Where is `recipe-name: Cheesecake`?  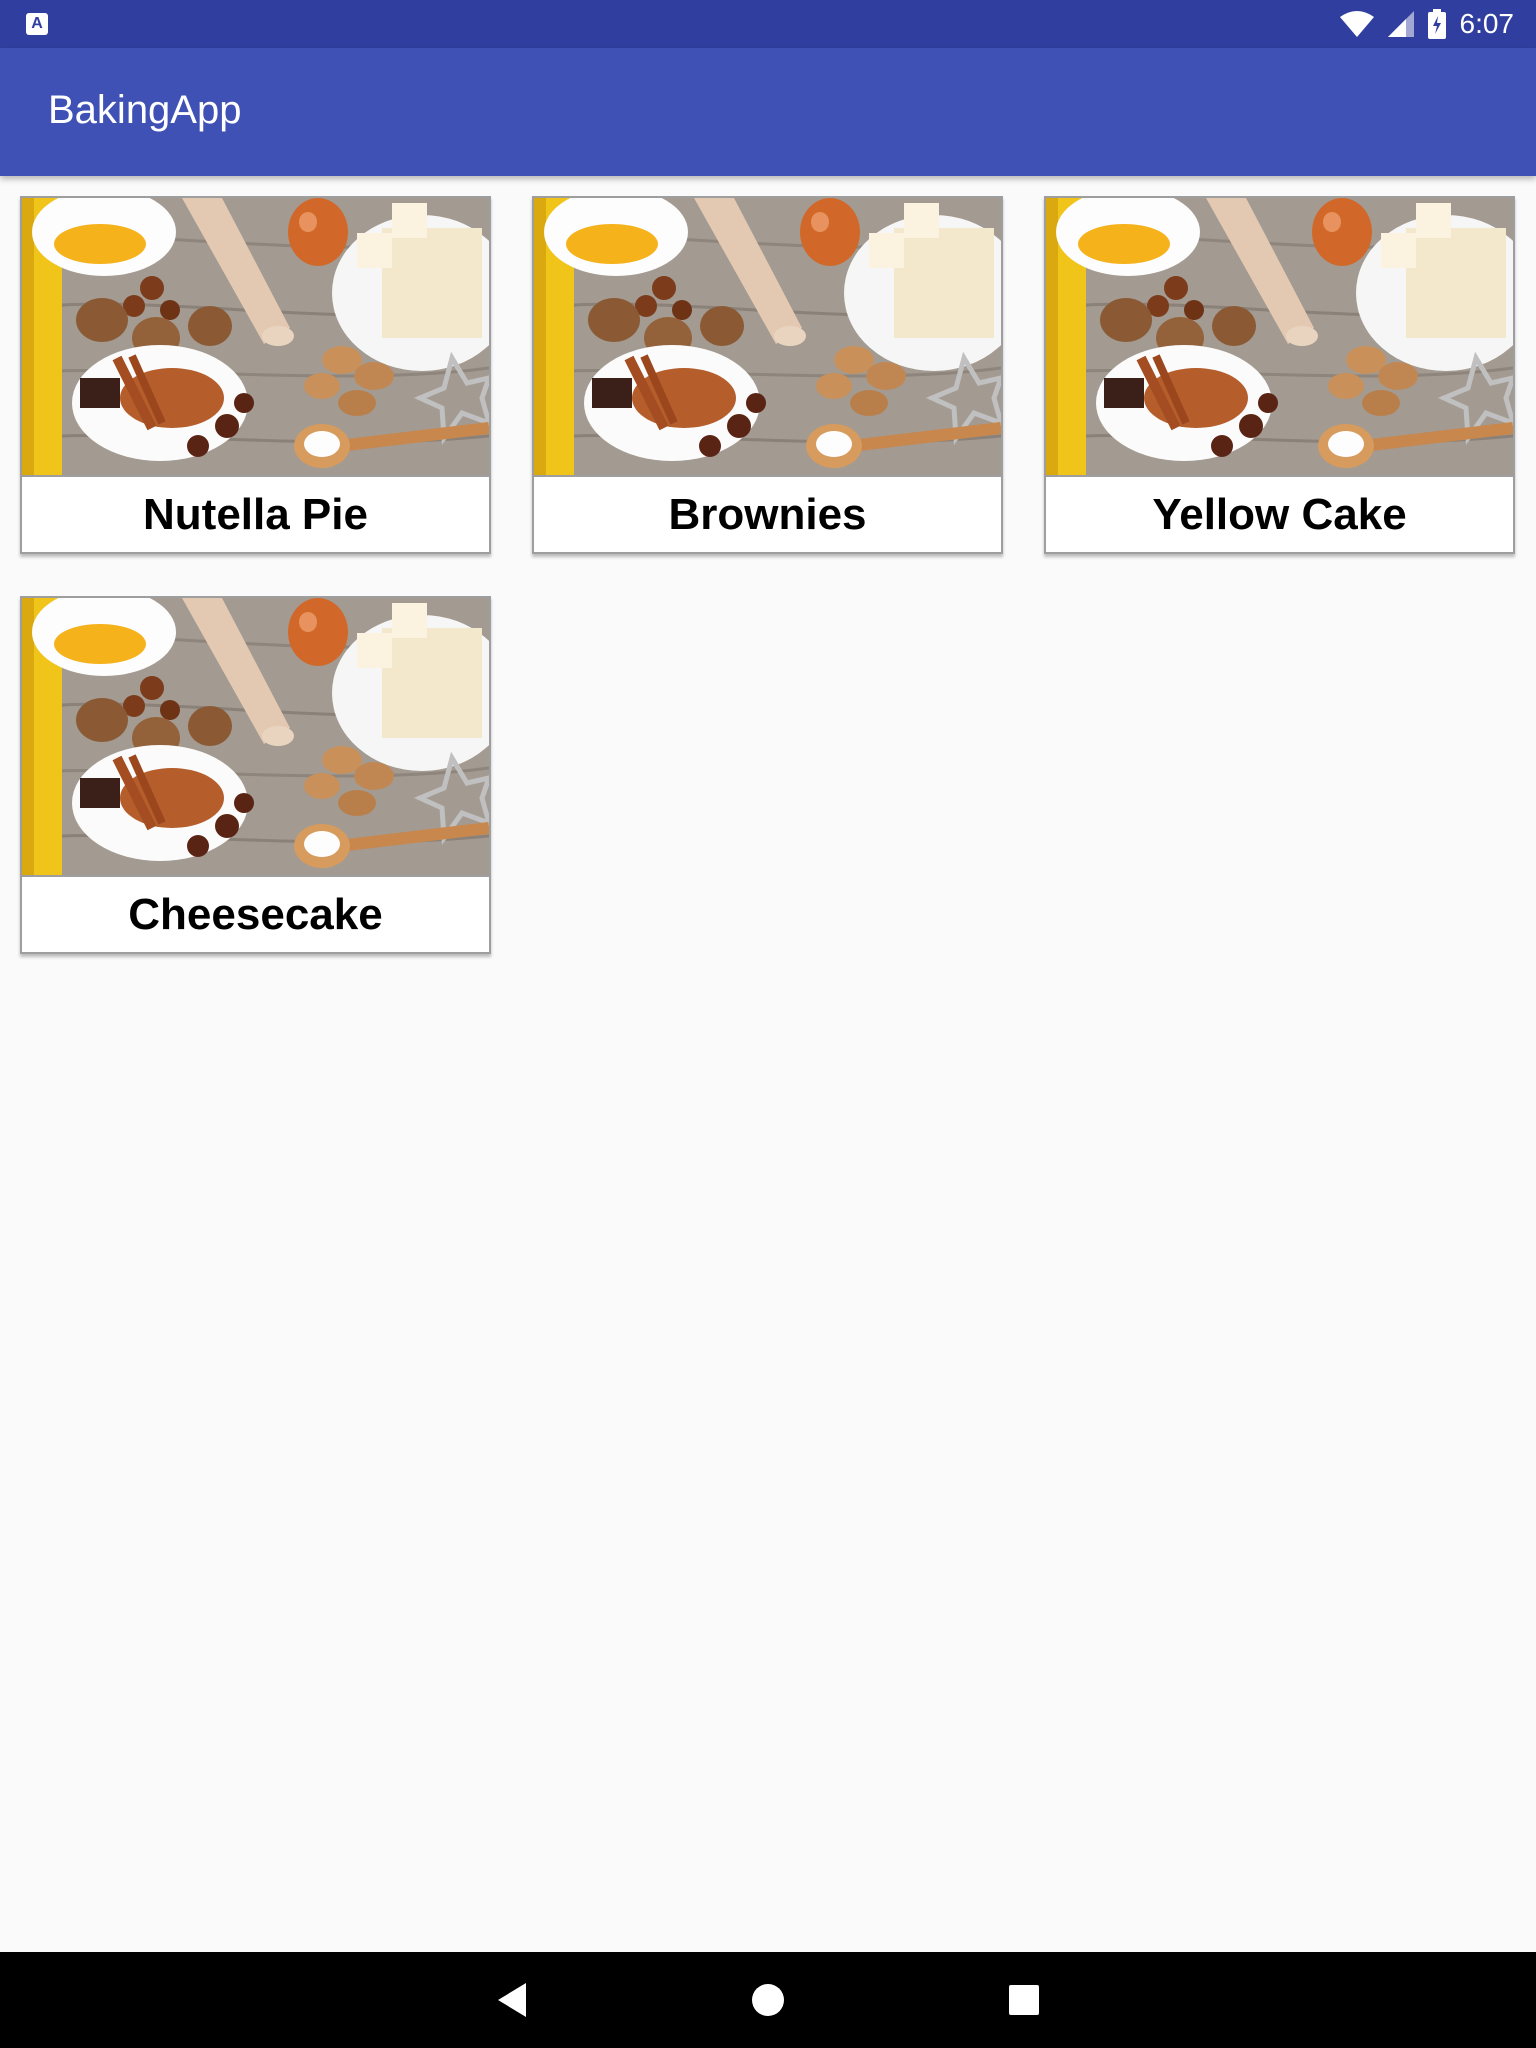
recipe-name: Cheesecake is located at coordinates (255, 913).